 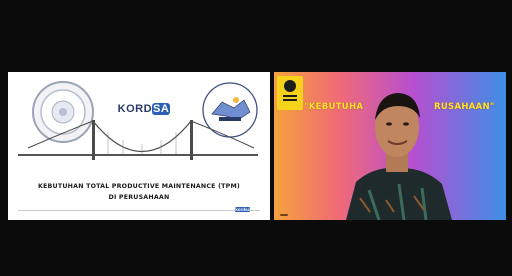 What do you see at coordinates (139, 210) in the screenshot?
I see `slide-divider` at bounding box center [139, 210].